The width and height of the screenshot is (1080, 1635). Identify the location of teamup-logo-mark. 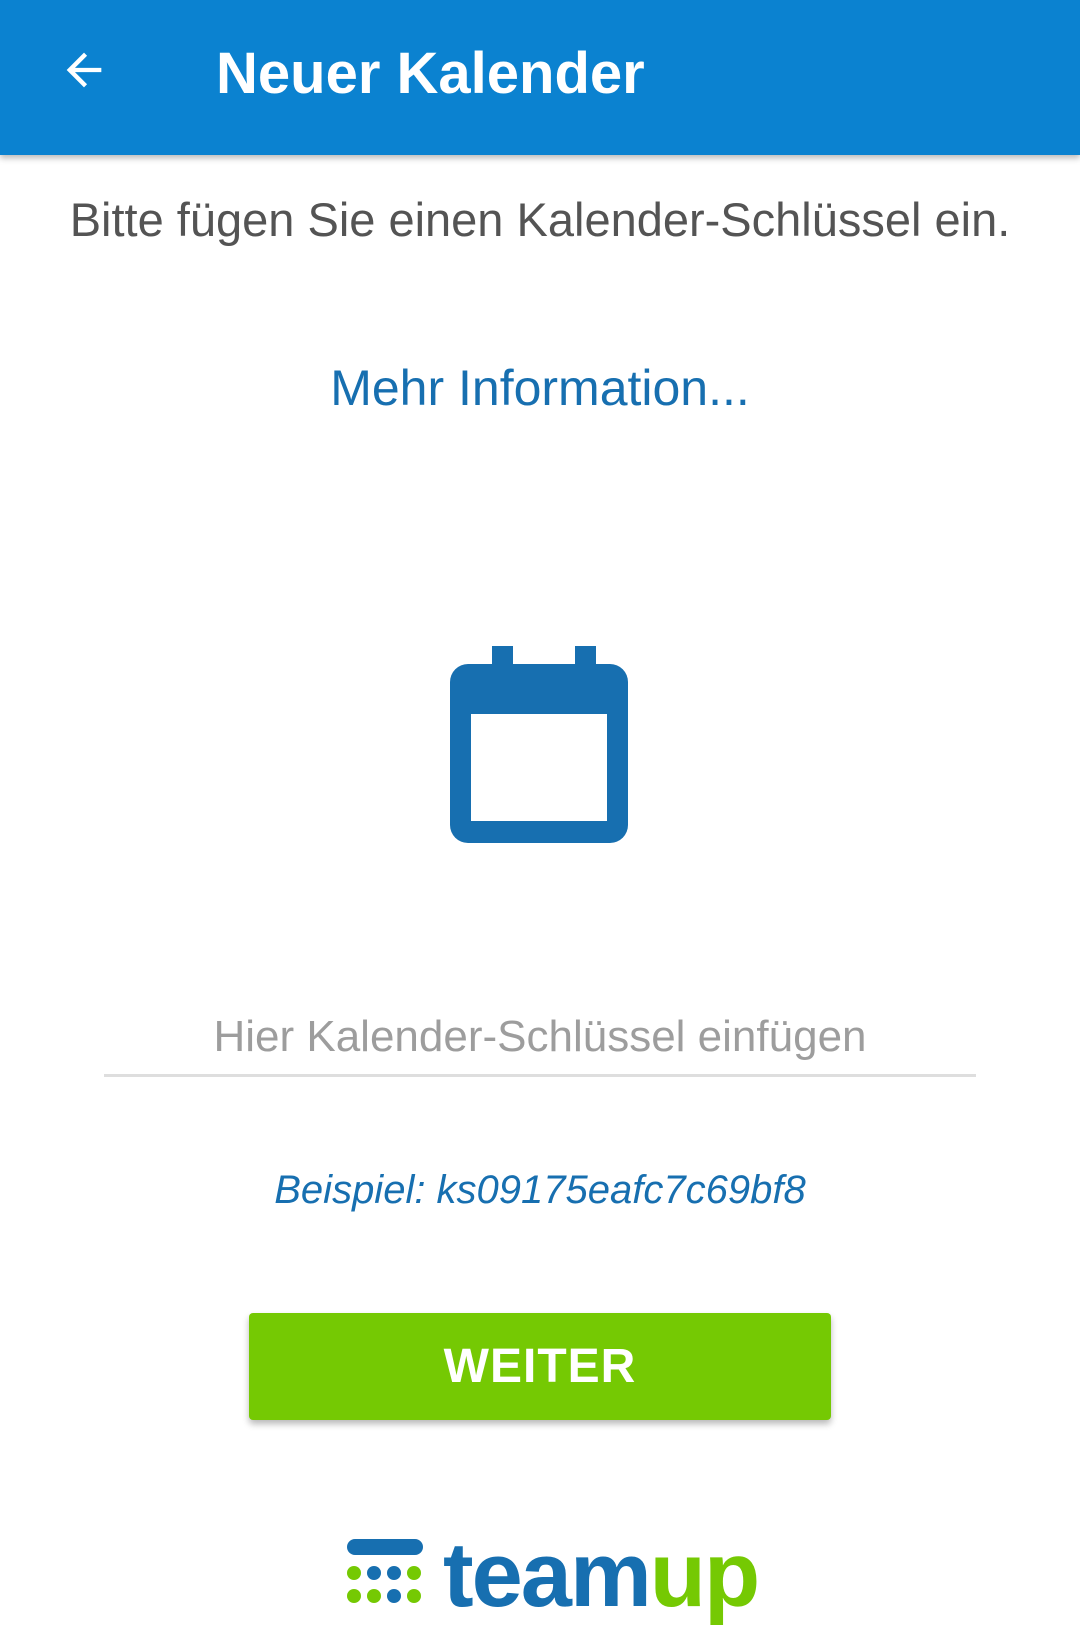
(385, 1571).